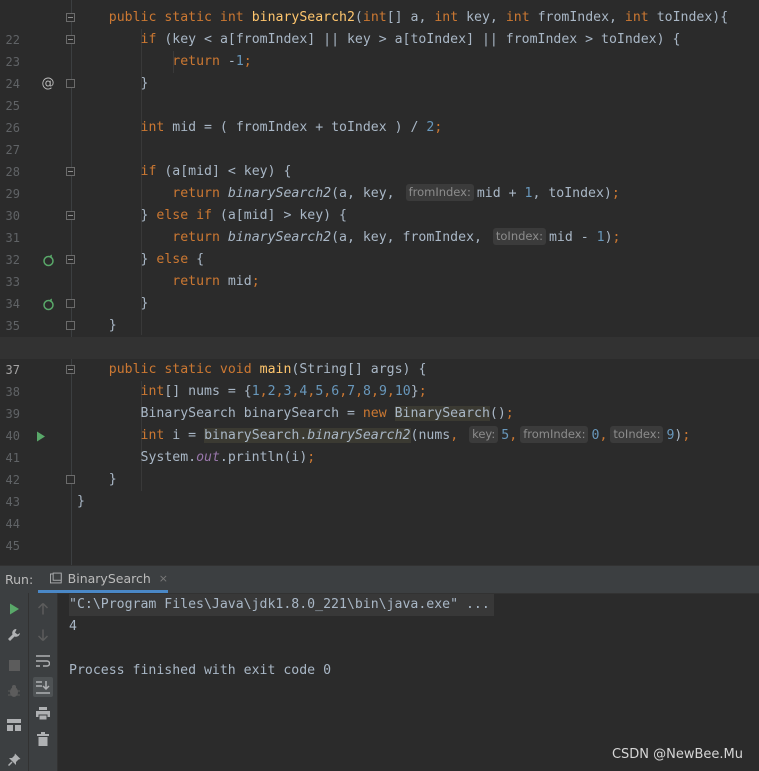  I want to click on trash-icon, so click(43, 739).